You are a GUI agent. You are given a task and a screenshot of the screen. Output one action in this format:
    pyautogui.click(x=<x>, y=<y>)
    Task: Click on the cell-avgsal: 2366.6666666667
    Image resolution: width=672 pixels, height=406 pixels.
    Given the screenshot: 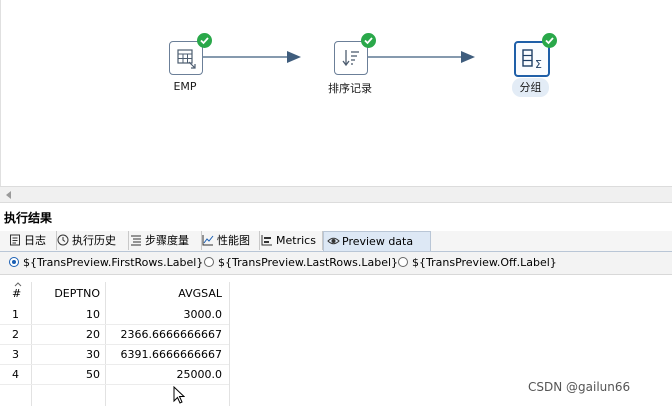 What is the action you would take?
    pyautogui.click(x=171, y=334)
    